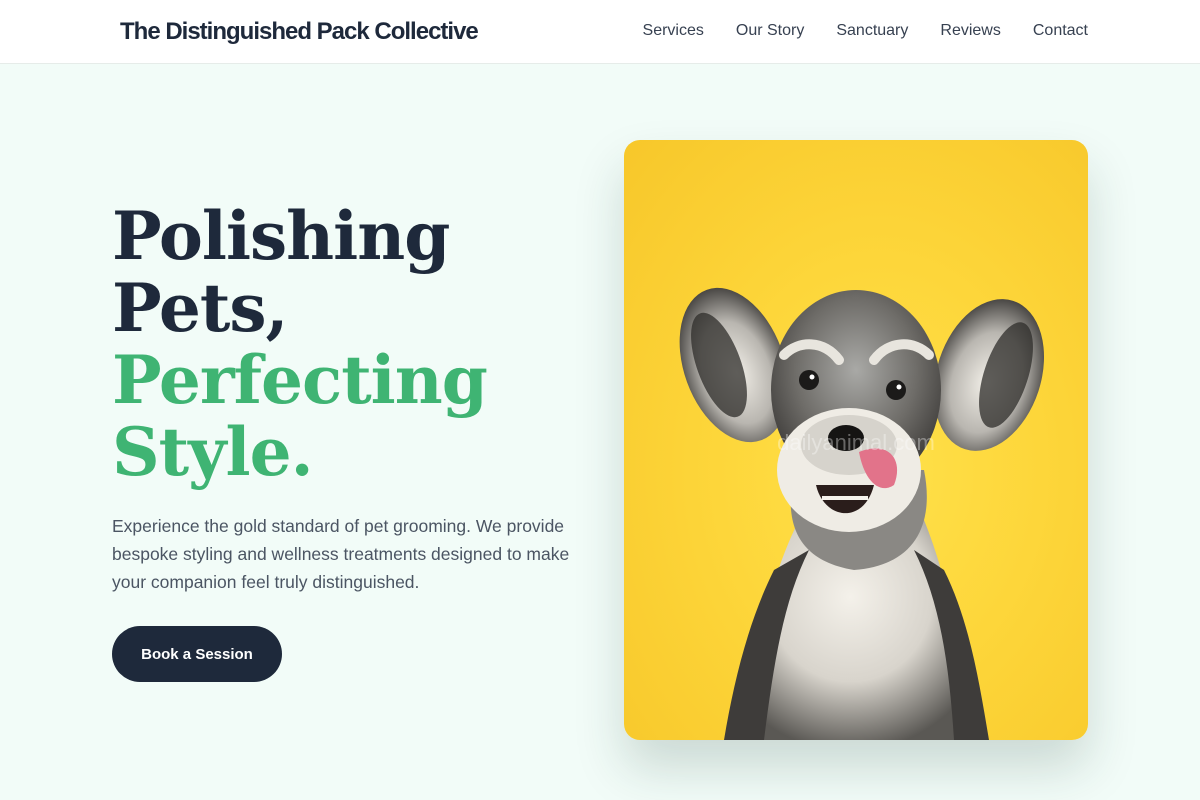 This screenshot has height=800, width=1200. I want to click on nav-our-story: Our Story, so click(770, 31).